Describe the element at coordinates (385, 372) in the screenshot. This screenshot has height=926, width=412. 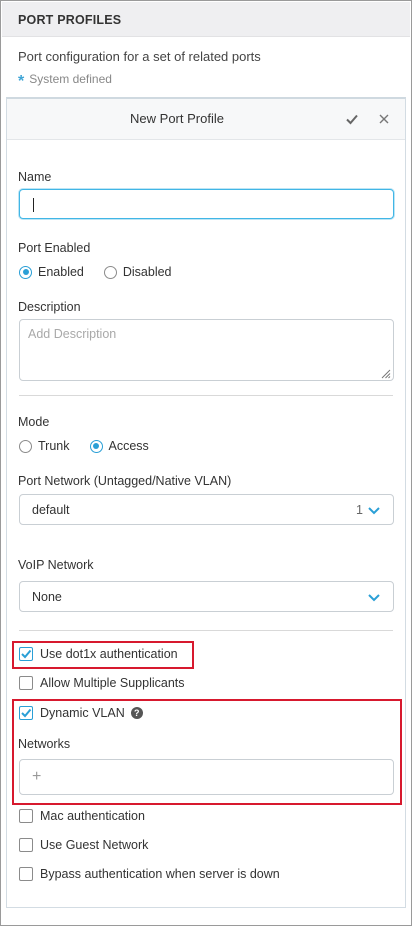
I see `resize-handle-icon` at that location.